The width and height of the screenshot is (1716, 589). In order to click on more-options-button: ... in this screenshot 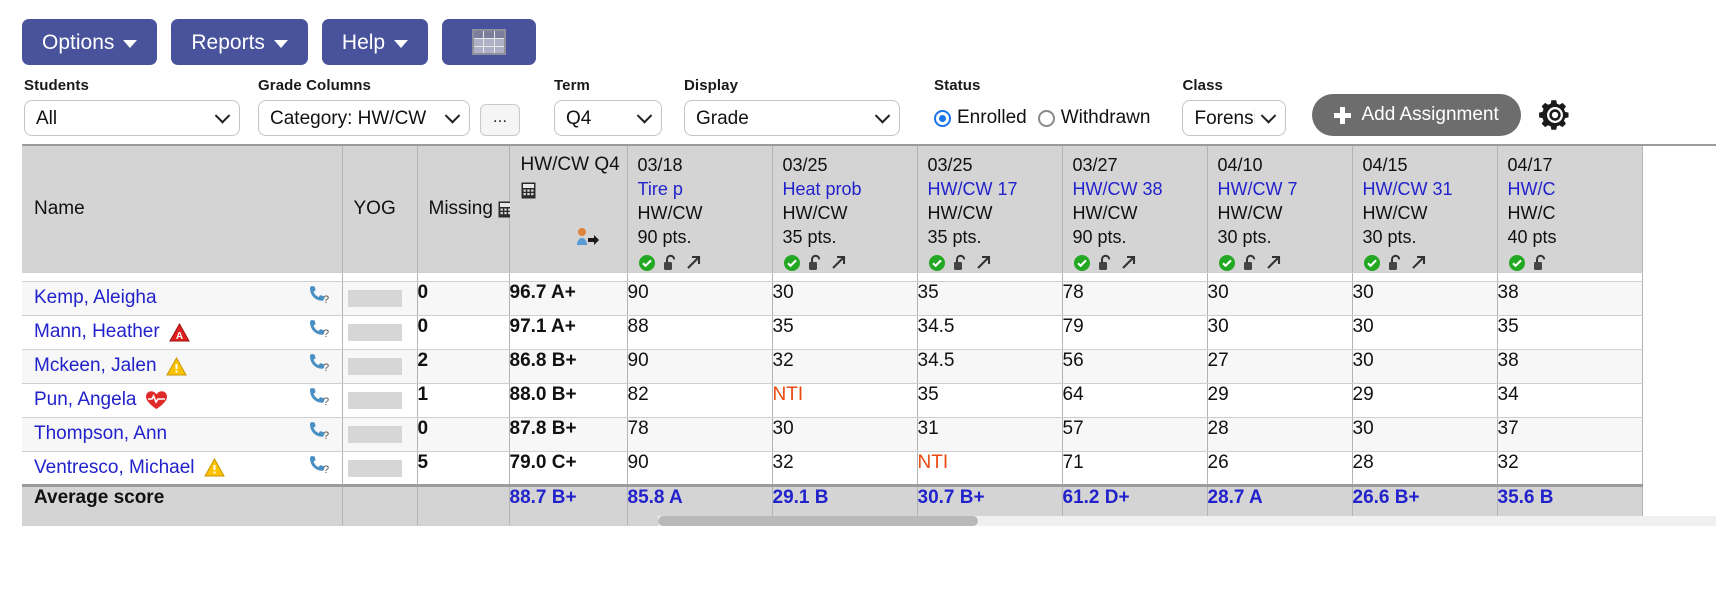, I will do `click(500, 120)`.